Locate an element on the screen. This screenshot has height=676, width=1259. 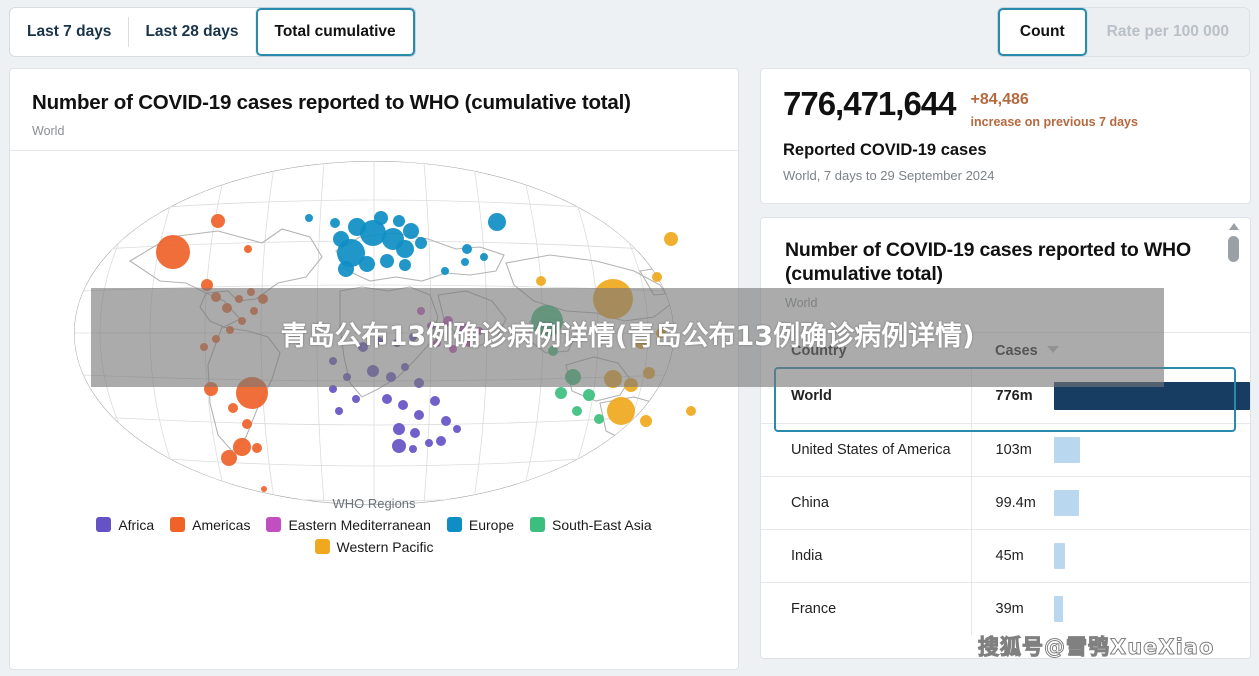
measure-toggle-group: Count Rate per 100 000 is located at coordinates (1123, 32).